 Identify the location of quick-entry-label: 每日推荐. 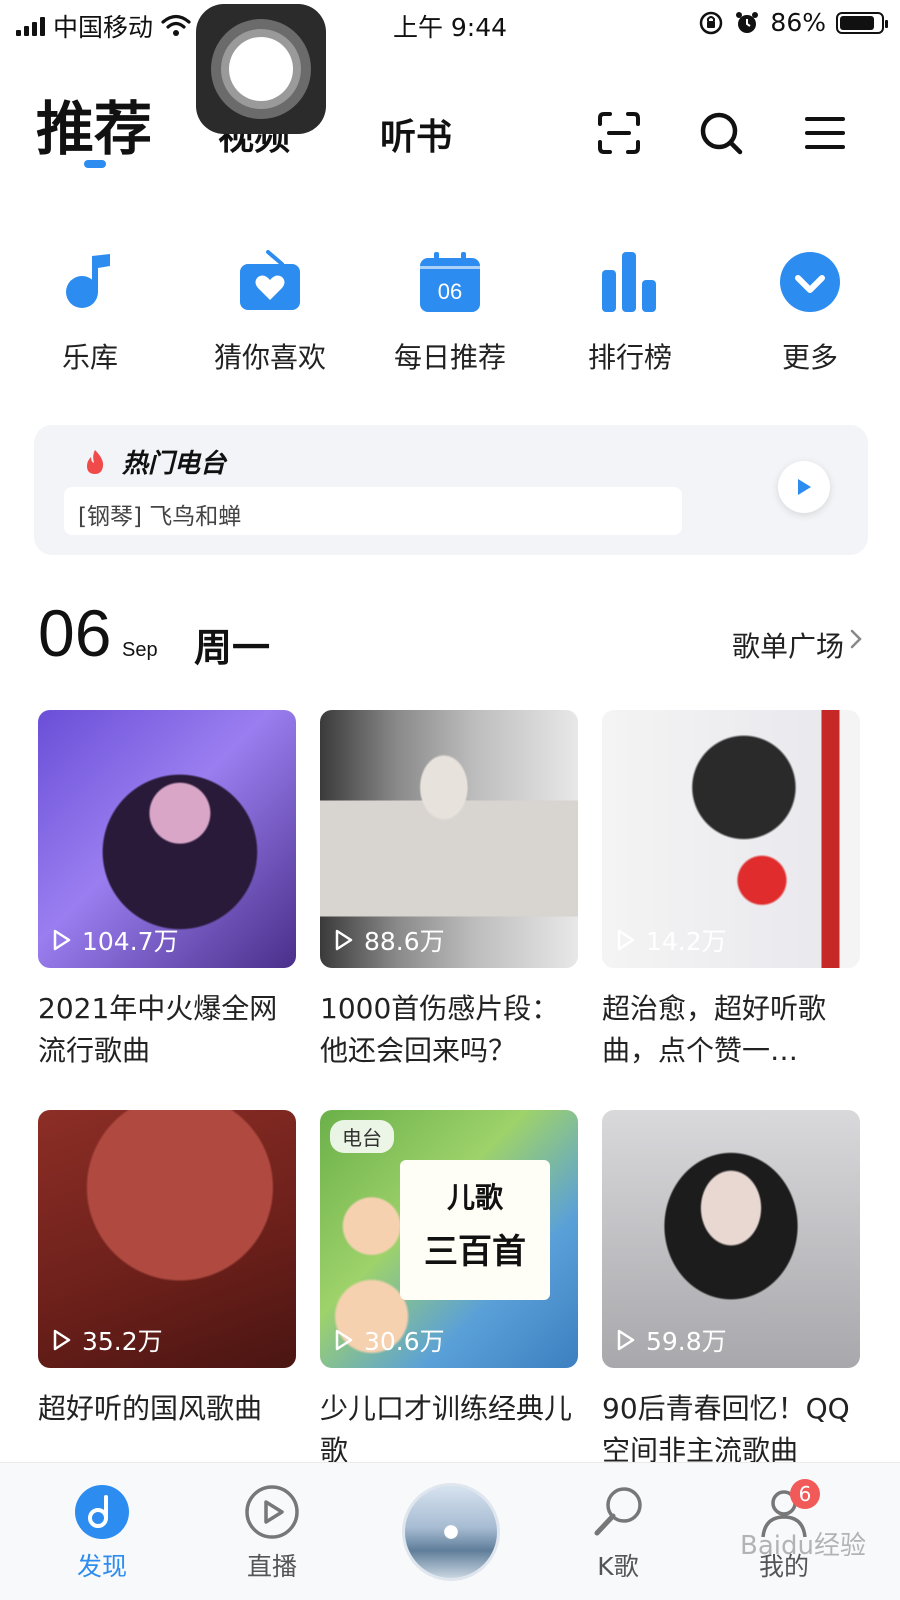
(449, 357).